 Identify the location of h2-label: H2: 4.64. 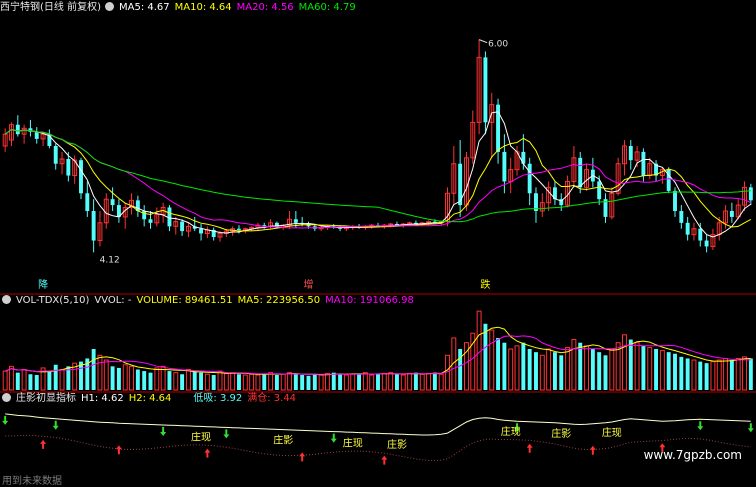
(150, 398).